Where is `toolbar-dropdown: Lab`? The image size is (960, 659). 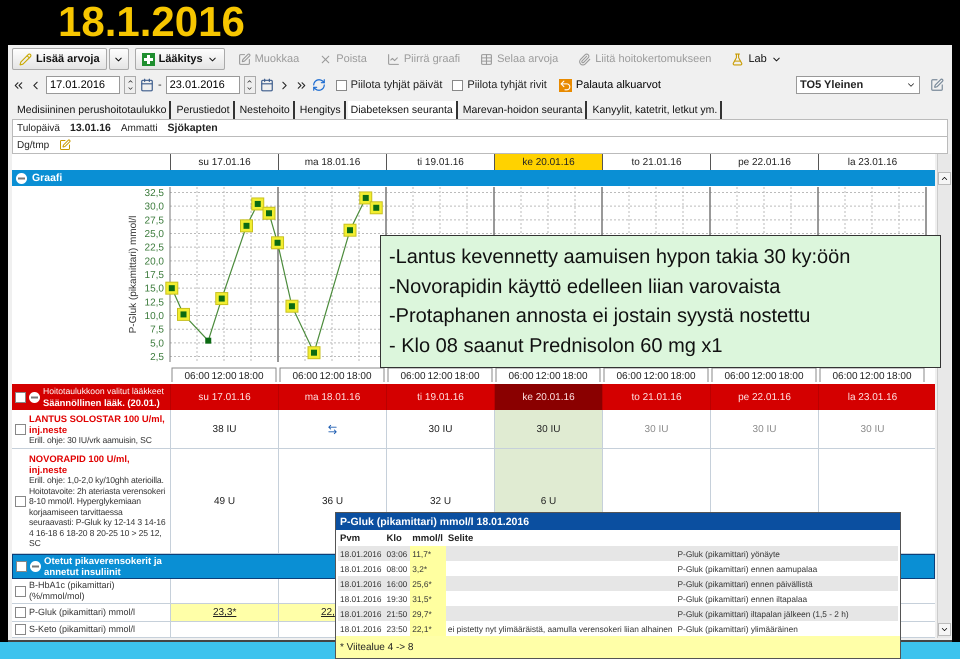
toolbar-dropdown: Lab is located at coordinates (756, 59).